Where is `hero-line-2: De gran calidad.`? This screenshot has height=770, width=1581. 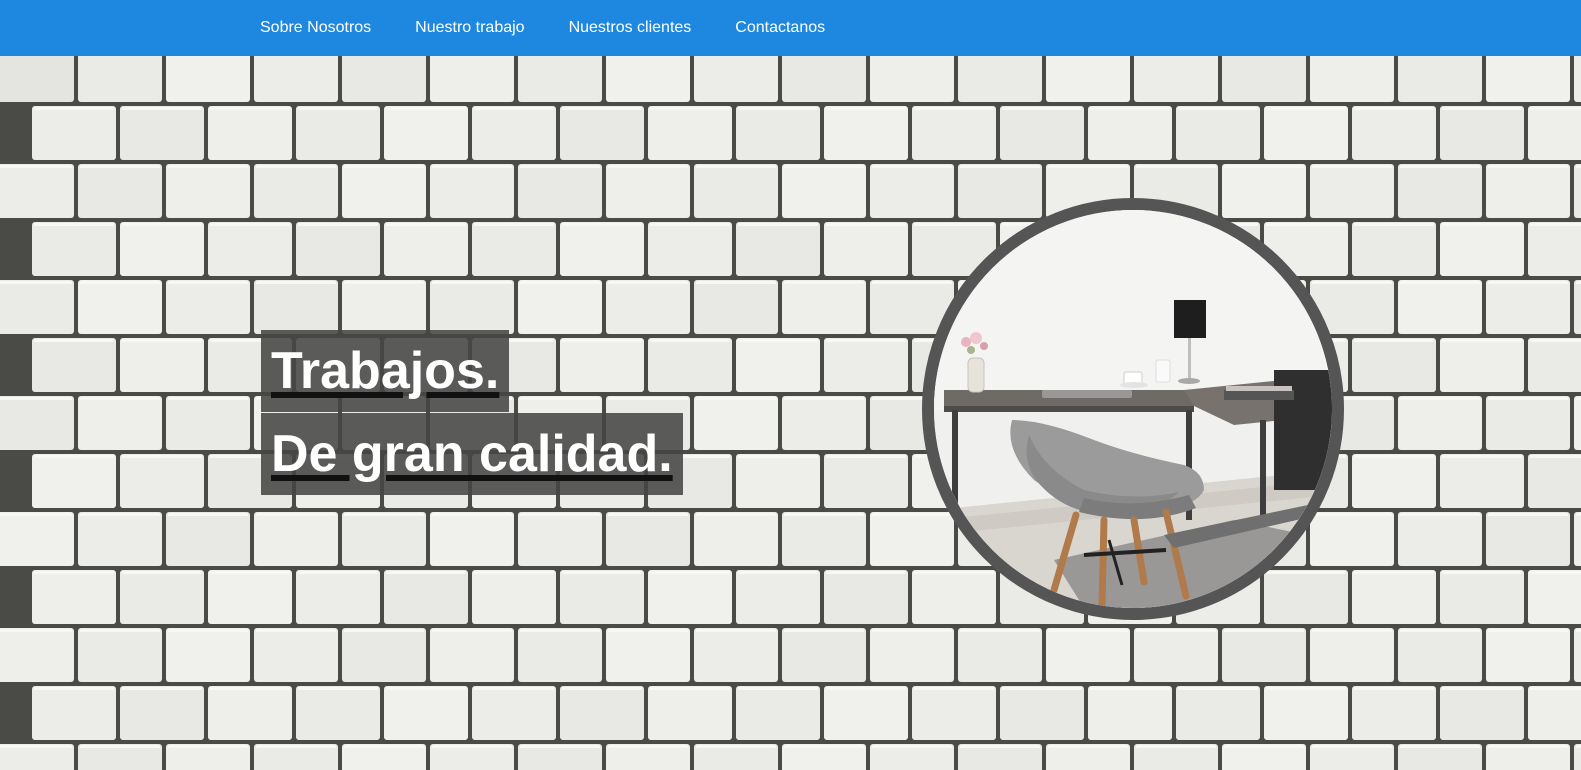 hero-line-2: De gran calidad. is located at coordinates (472, 454).